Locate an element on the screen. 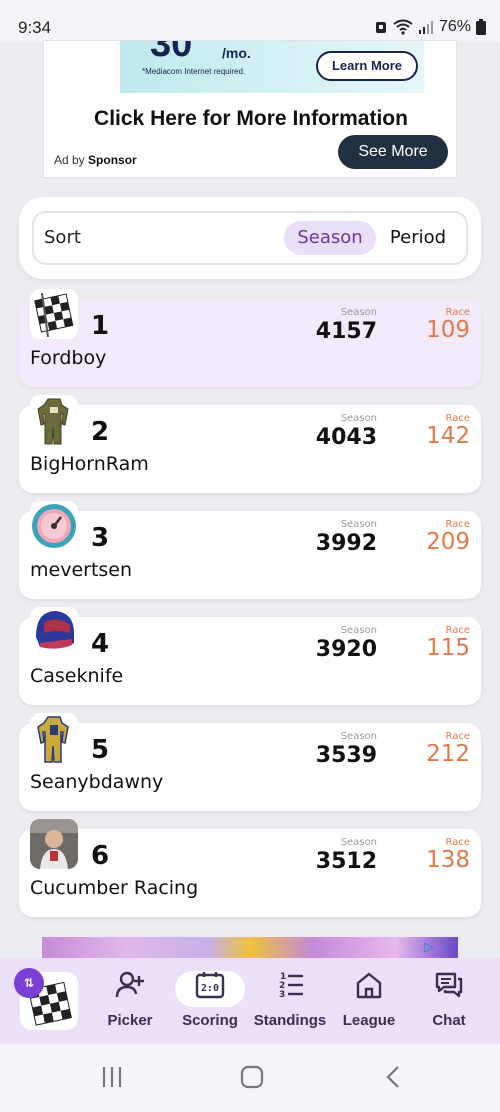 The width and height of the screenshot is (500, 1112). sort-control: Sort Season Period is located at coordinates (250, 238).